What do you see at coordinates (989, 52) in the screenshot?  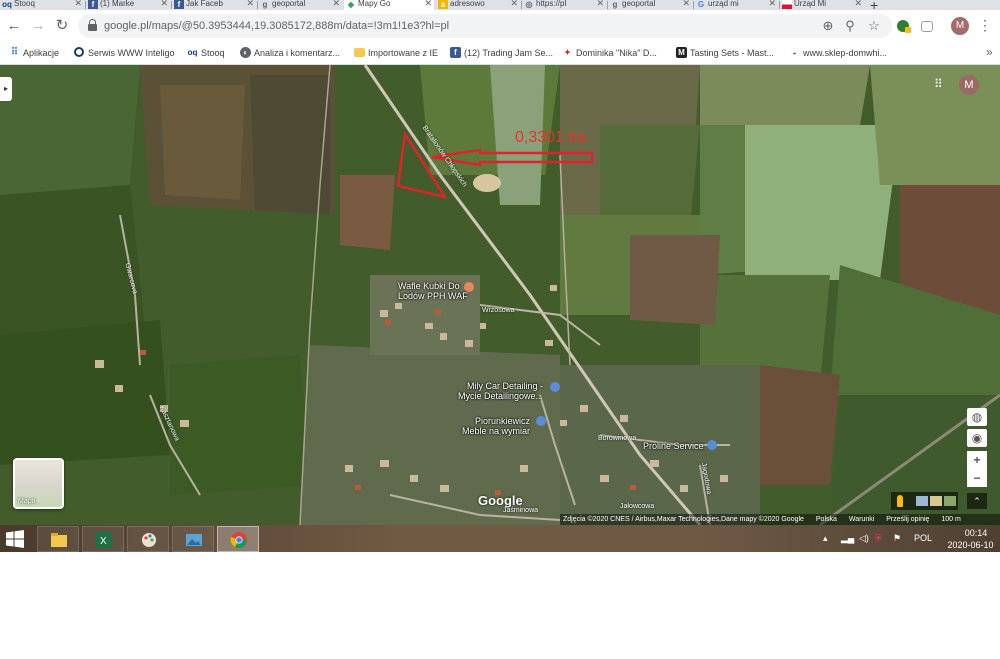 I see `bookmarks-overflow-icon: »` at bounding box center [989, 52].